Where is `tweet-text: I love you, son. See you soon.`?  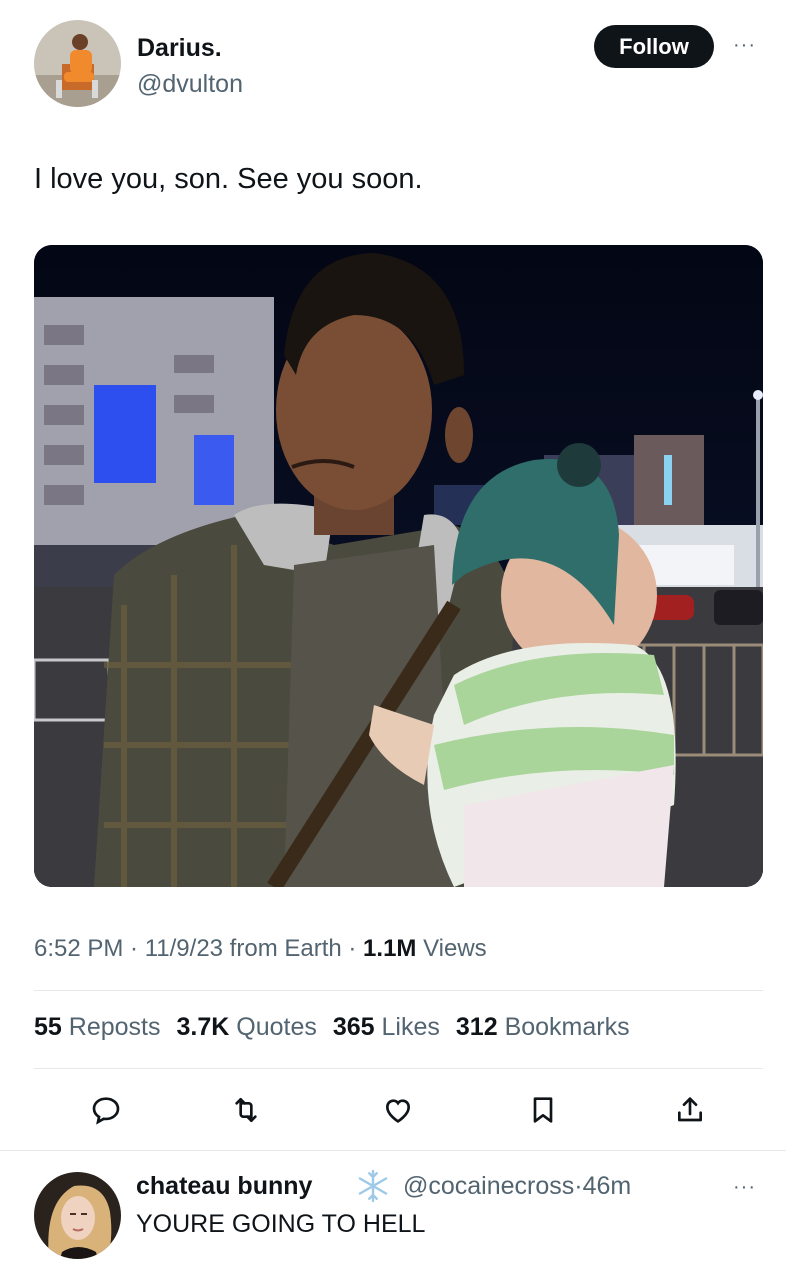 tweet-text: I love you, son. See you soon. is located at coordinates (228, 179).